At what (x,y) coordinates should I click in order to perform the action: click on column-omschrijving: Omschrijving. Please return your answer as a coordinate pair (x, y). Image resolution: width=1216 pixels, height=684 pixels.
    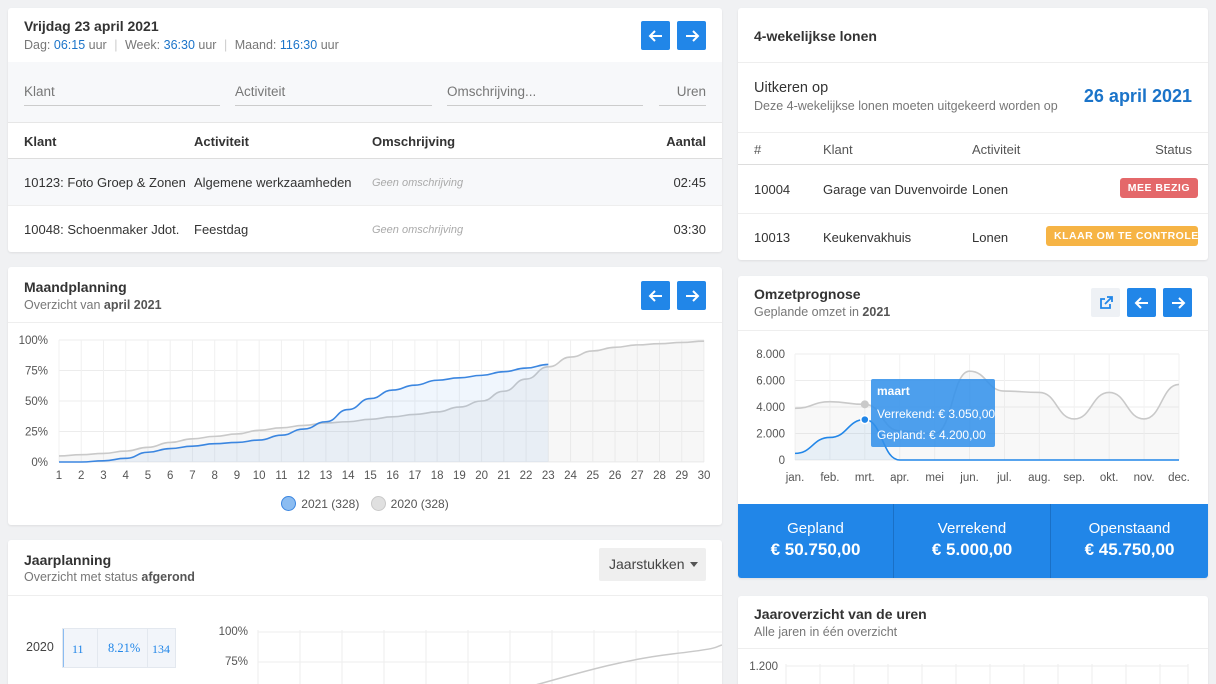
    Looking at the image, I should click on (413, 141).